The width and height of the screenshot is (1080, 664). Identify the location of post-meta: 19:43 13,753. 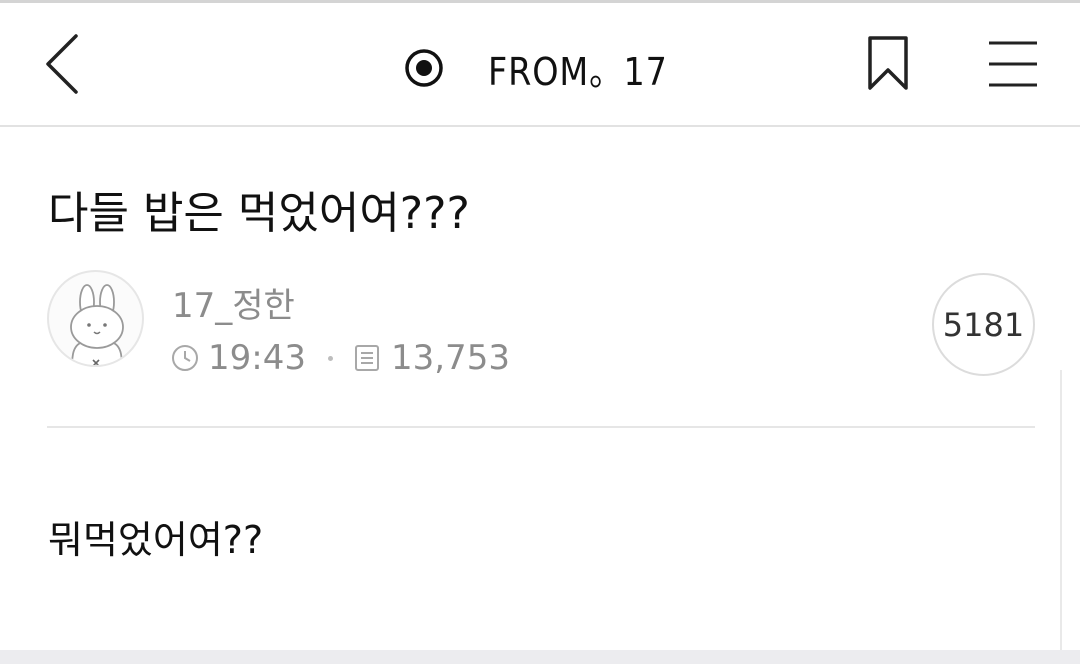
(340, 358).